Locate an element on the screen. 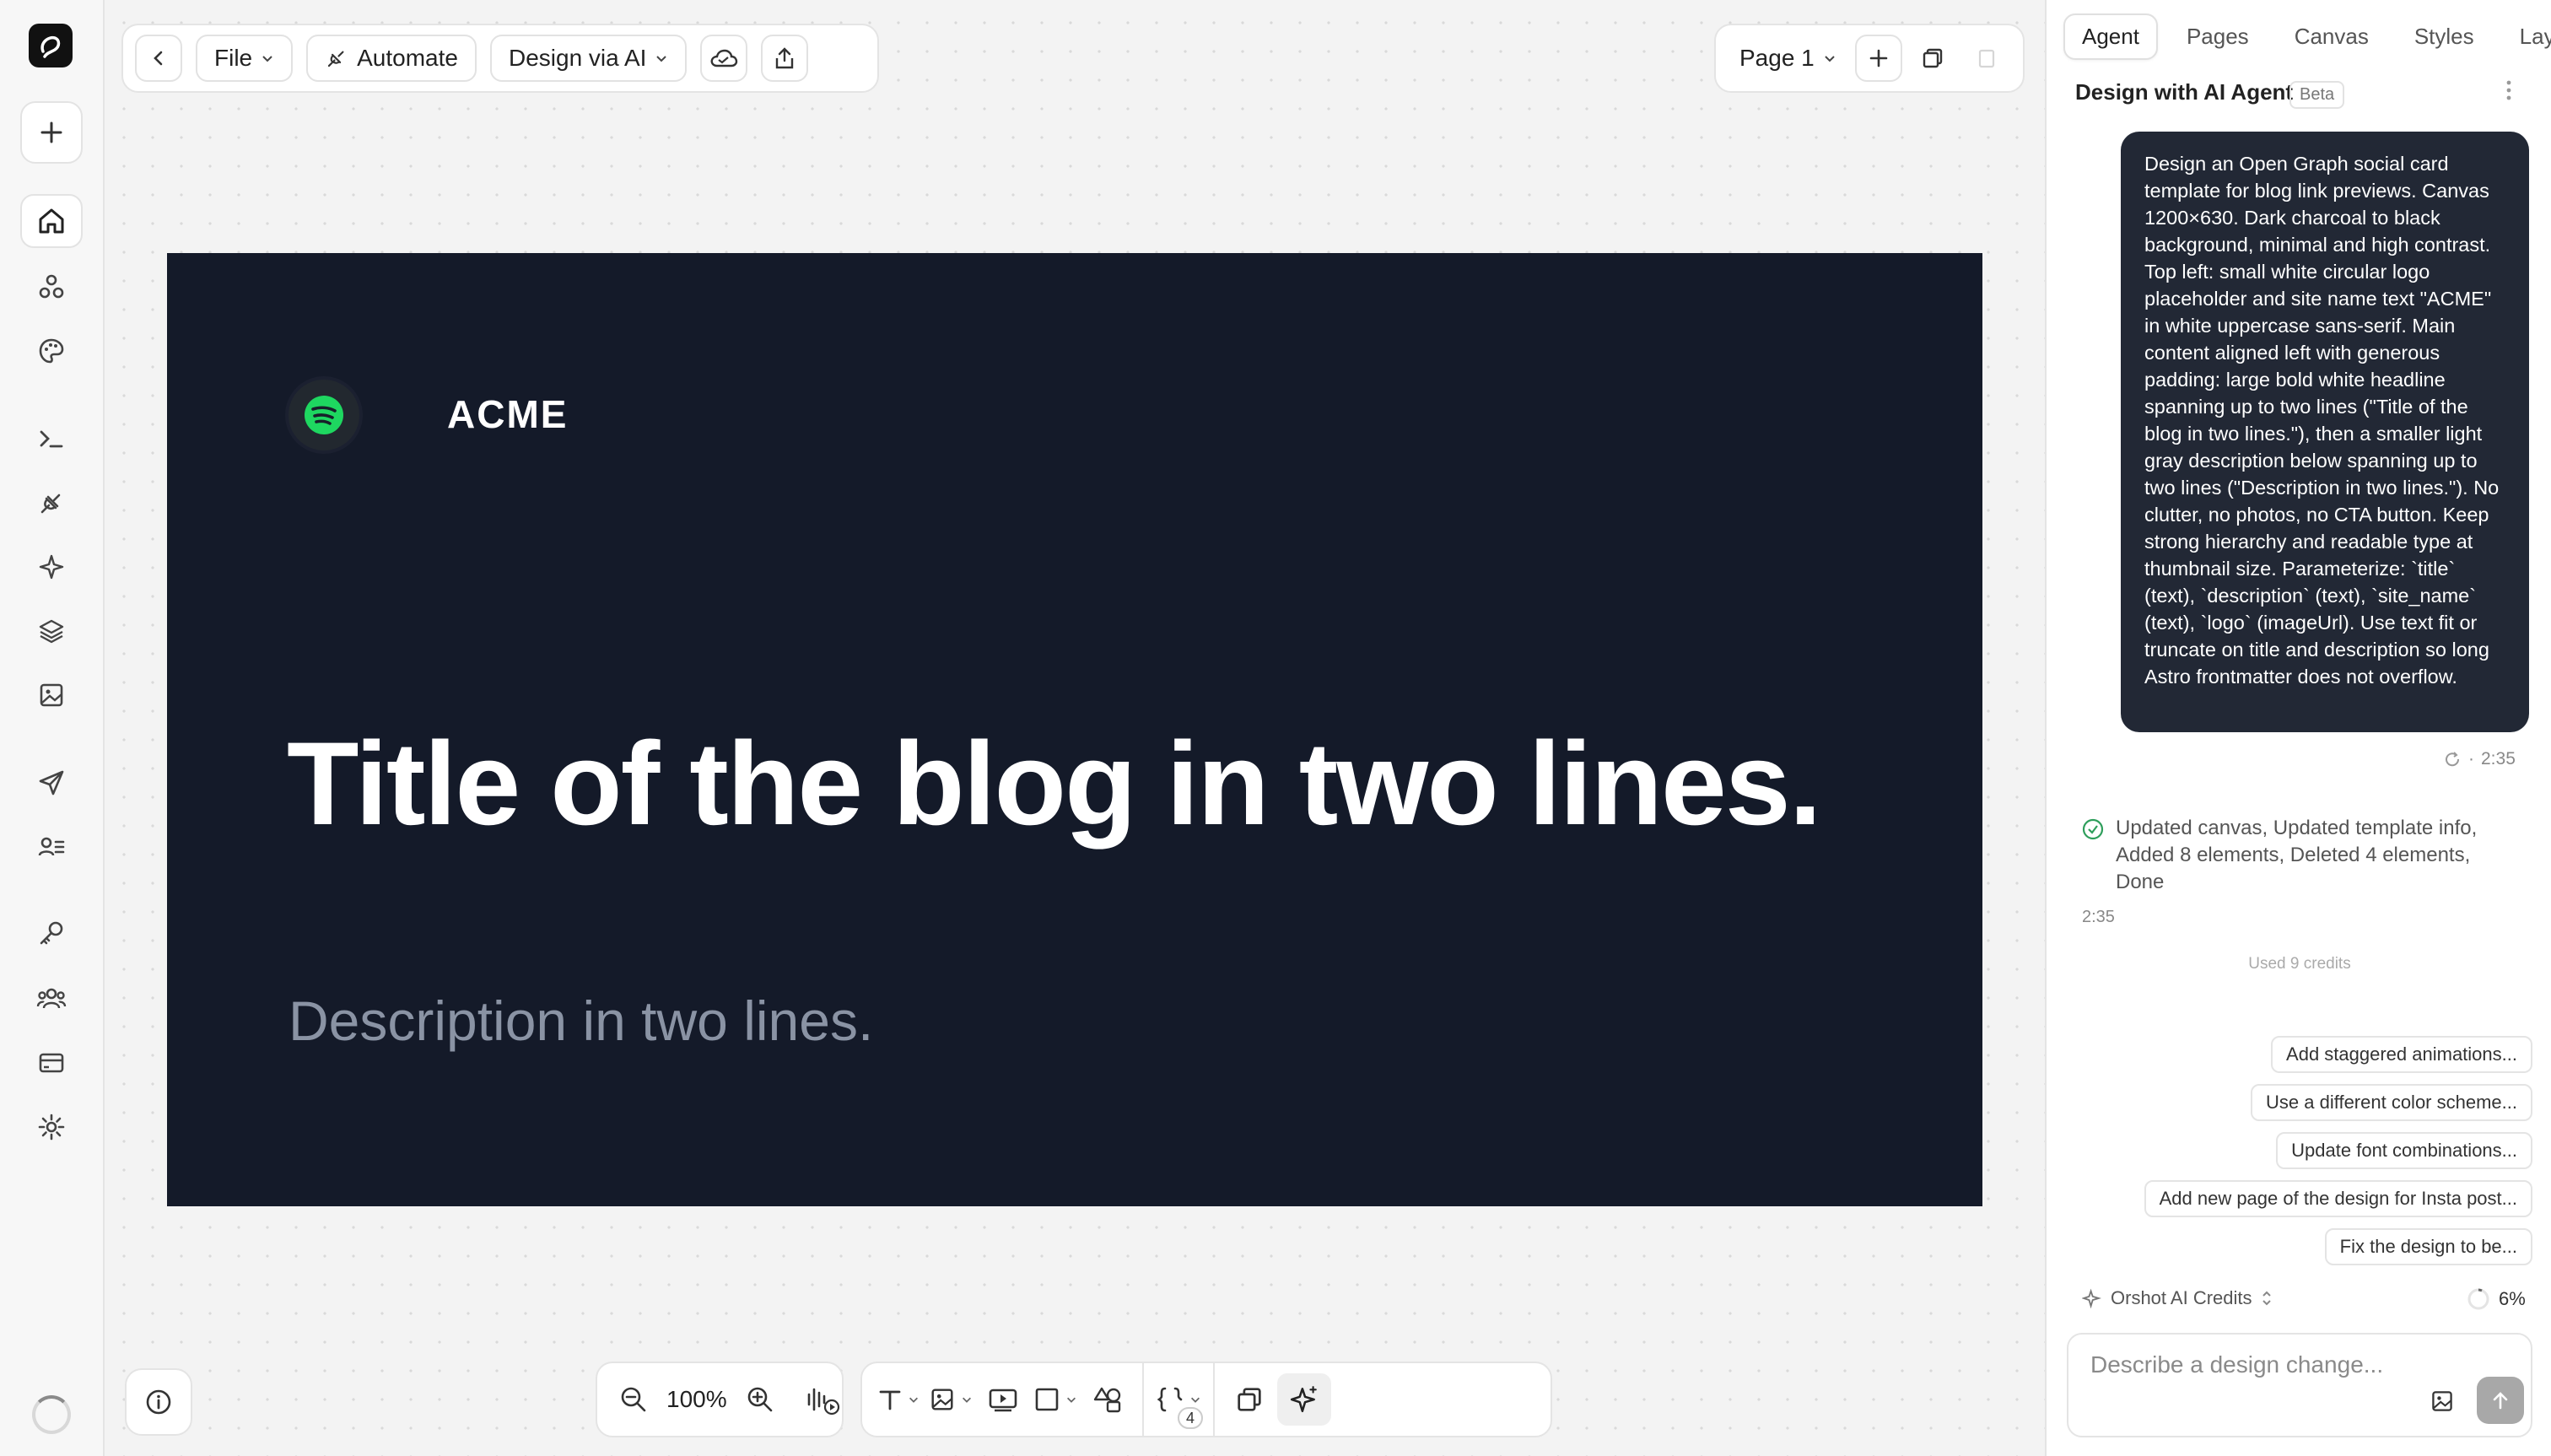 This screenshot has width=2551, height=1456. rail-contacts is located at coordinates (51, 847).